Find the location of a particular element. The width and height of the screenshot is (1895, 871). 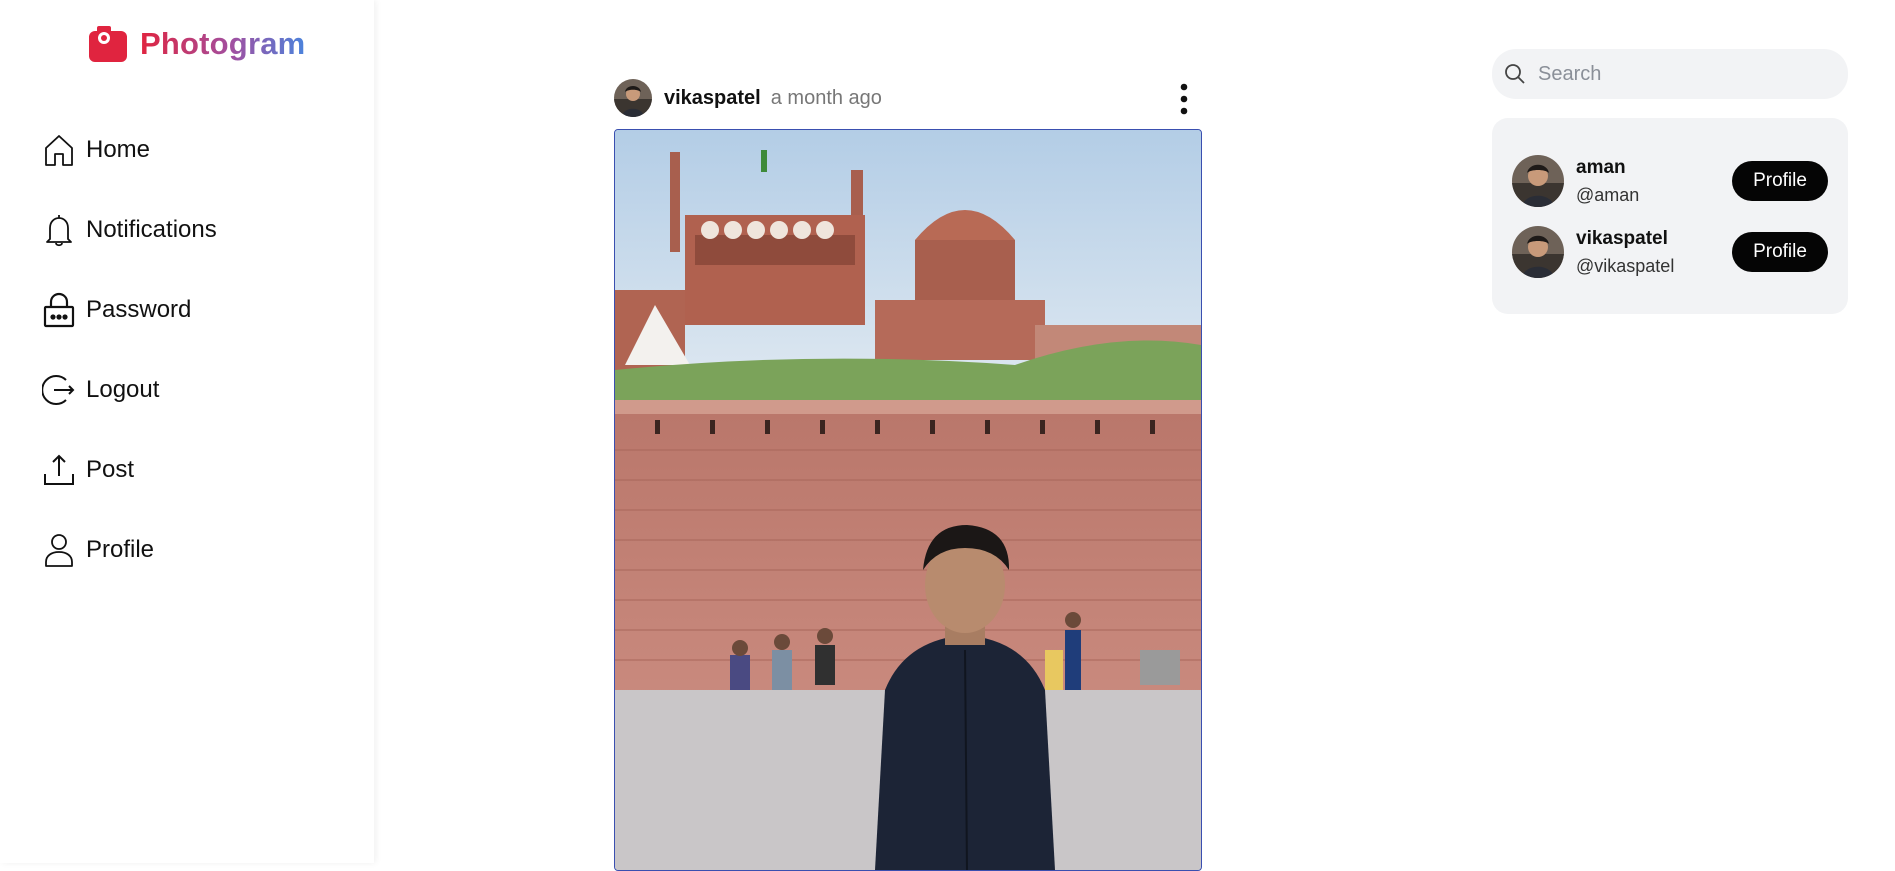

sidebar-item-post: Post is located at coordinates (129, 470).